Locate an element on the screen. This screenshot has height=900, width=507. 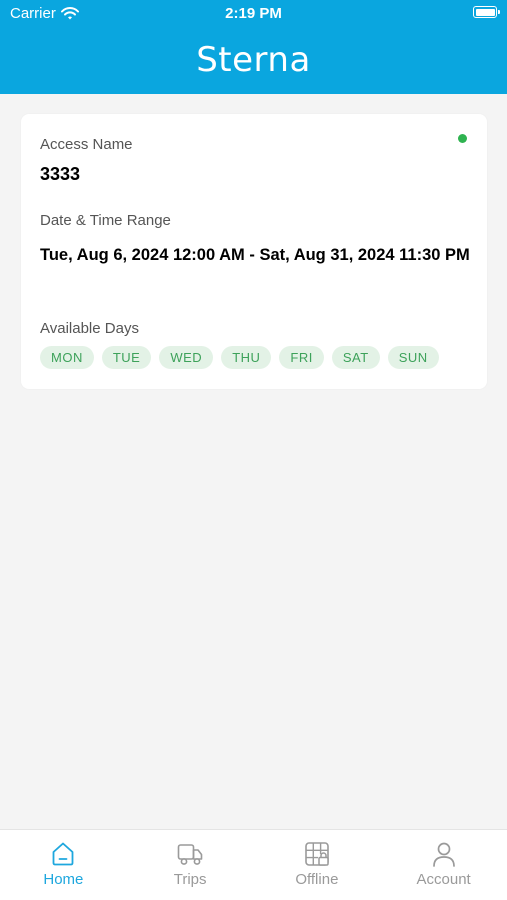
bottom-tab-bar: Home Trips Offline Account is located at coordinates (253, 864).